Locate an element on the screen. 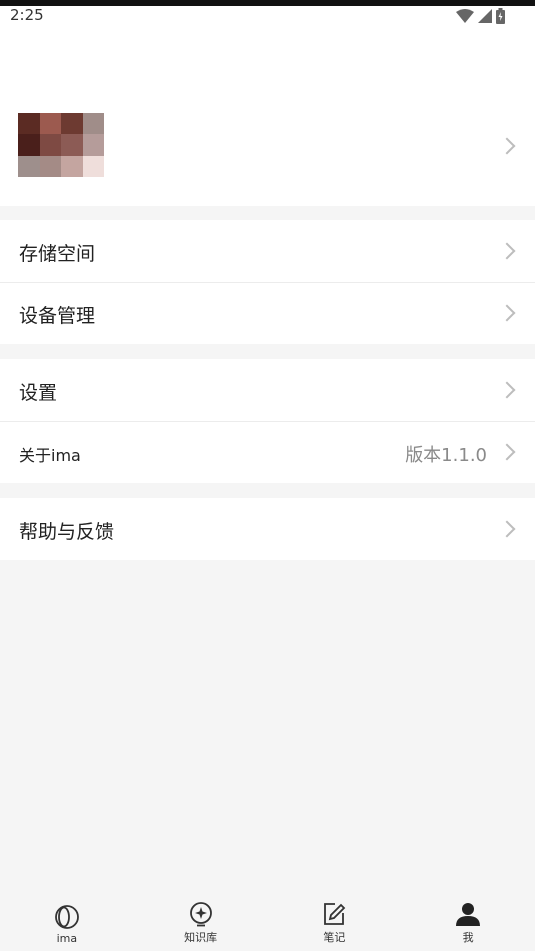 This screenshot has height=951, width=535. knowledge-base-icon is located at coordinates (201, 914).